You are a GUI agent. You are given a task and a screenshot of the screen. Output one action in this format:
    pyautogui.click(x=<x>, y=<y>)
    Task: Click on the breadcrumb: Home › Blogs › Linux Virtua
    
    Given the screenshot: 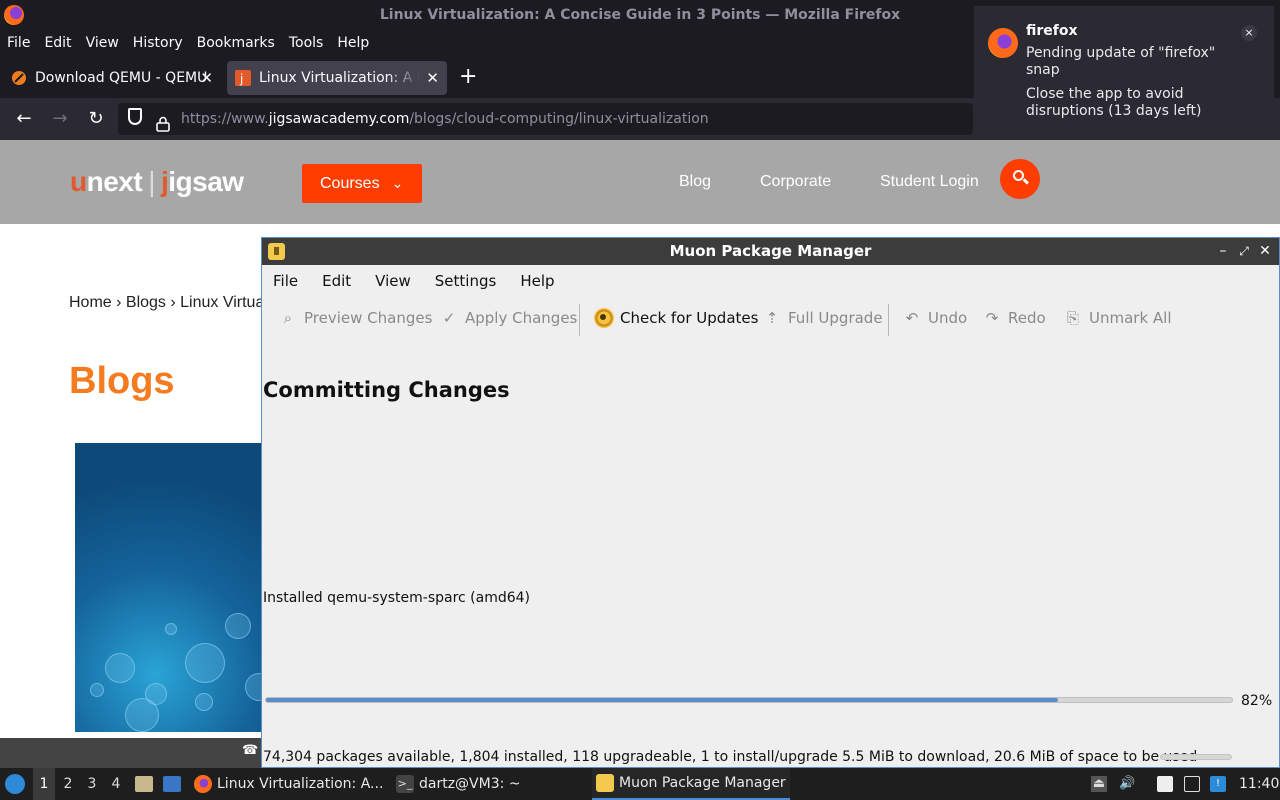 What is the action you would take?
    pyautogui.click(x=166, y=303)
    